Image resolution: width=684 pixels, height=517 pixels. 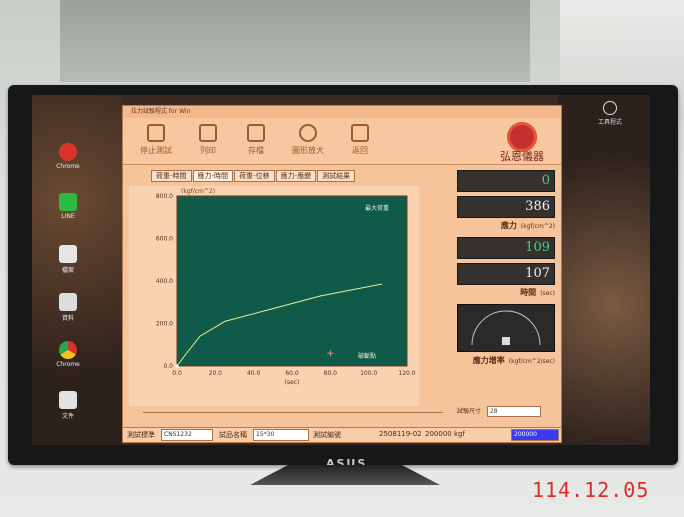 What do you see at coordinates (187, 435) in the screenshot?
I see `standard-select: CNS1232` at bounding box center [187, 435].